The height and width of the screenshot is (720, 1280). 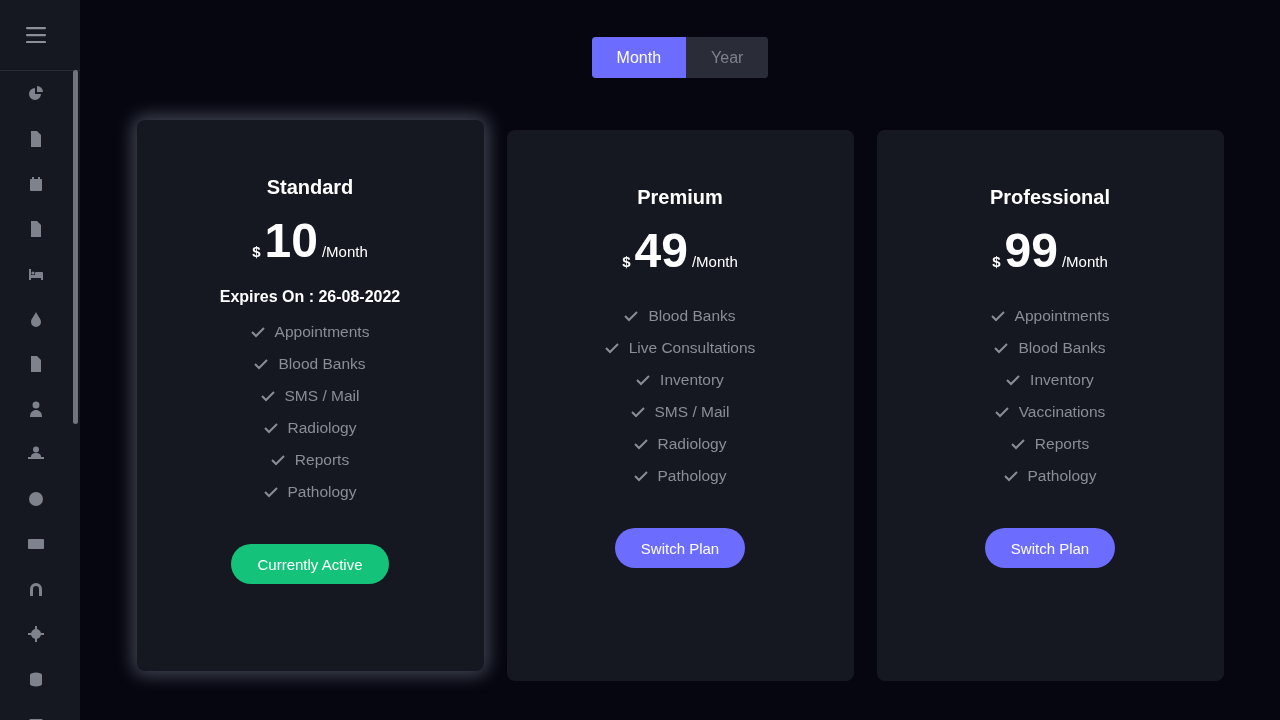 What do you see at coordinates (310, 297) in the screenshot?
I see `expiry-date: Expires On : 26-08-2022` at bounding box center [310, 297].